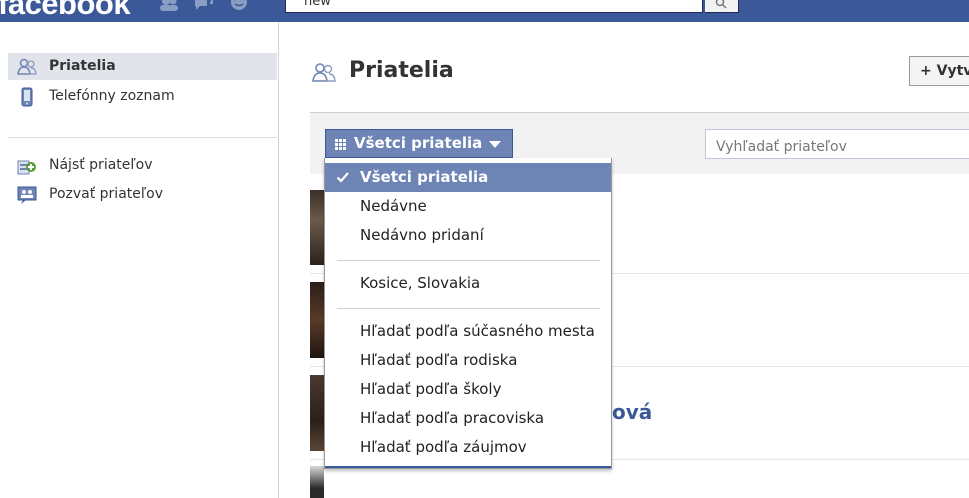  Describe the element at coordinates (239, 6) in the screenshot. I see `notifications-icon` at that location.